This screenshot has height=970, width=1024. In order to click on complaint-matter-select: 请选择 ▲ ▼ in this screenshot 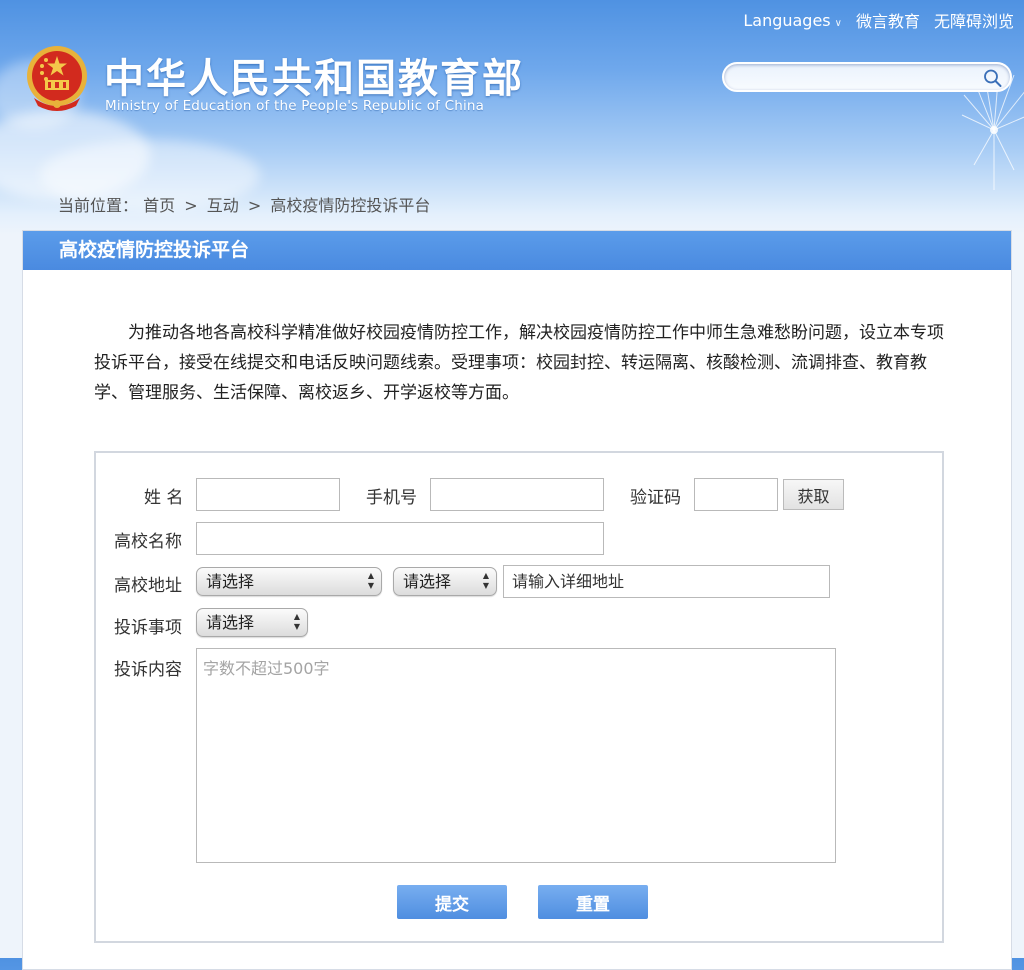, I will do `click(252, 622)`.